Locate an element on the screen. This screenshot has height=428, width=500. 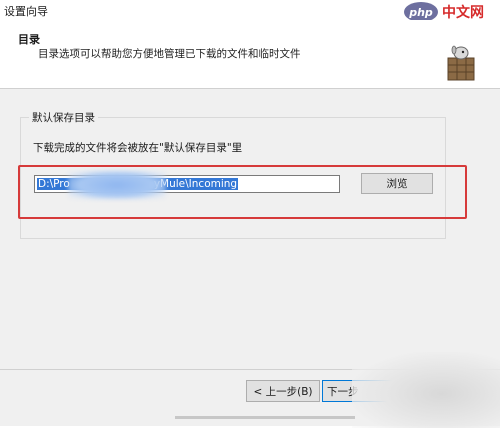
title-bar: 设置向导 php 中文网 is located at coordinates (250, 11).